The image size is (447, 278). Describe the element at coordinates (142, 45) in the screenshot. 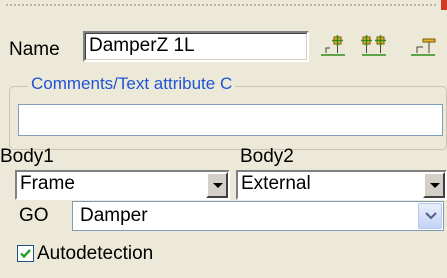

I see `name-value: DamperZ 1L` at that location.